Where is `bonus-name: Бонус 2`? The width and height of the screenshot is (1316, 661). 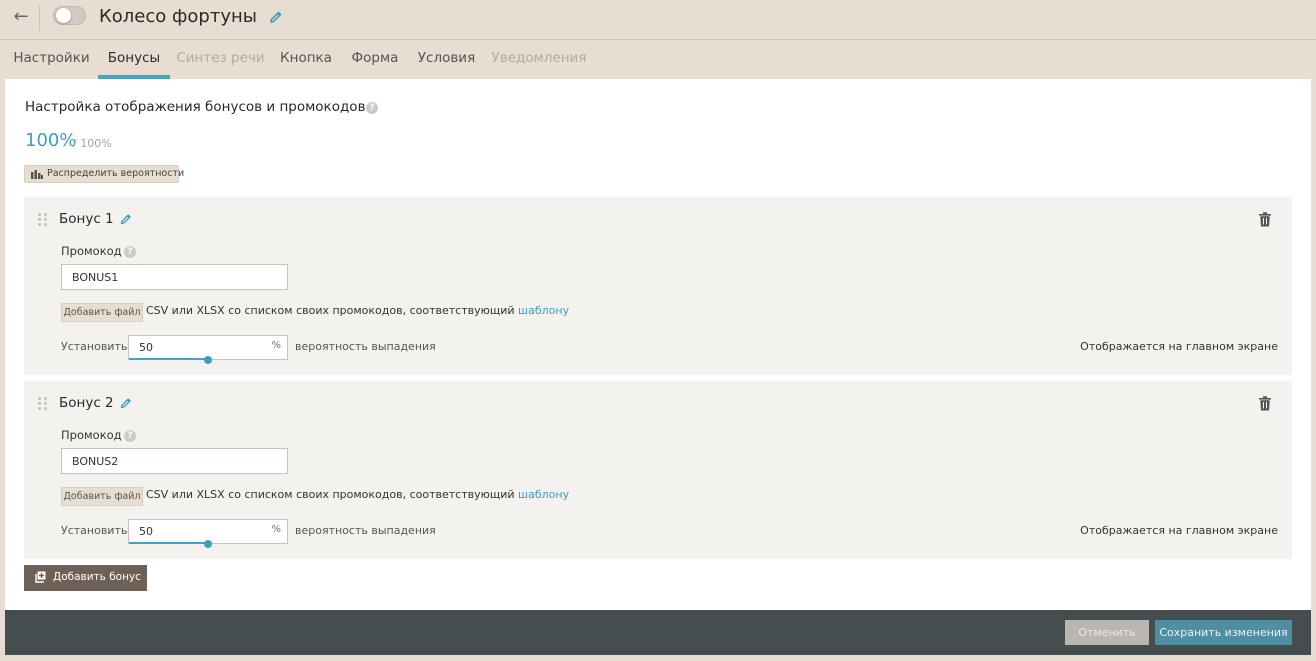
bonus-name: Бонус 2 is located at coordinates (86, 403).